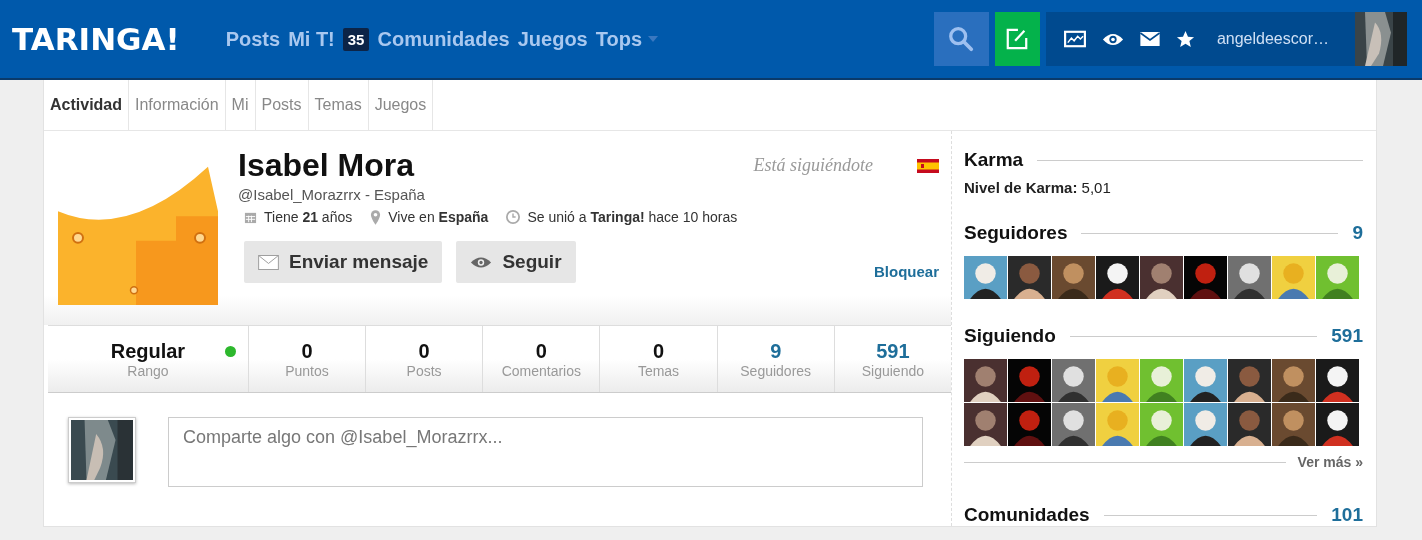 The image size is (1422, 540). I want to click on profile-tab: Temas, so click(338, 105).